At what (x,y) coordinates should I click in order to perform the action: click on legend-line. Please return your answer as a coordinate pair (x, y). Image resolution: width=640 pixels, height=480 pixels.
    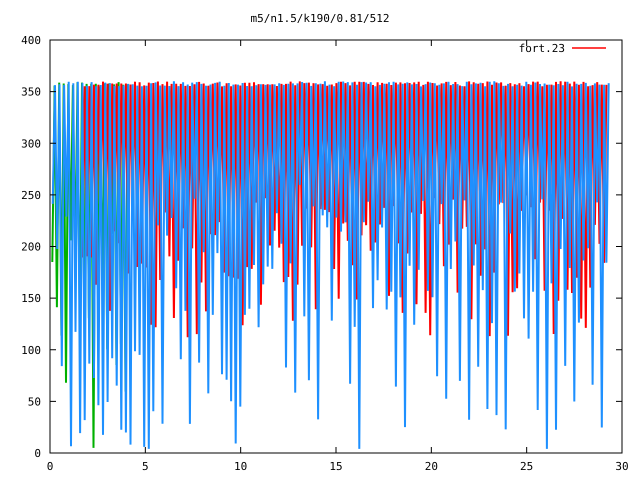
    Looking at the image, I should click on (589, 48).